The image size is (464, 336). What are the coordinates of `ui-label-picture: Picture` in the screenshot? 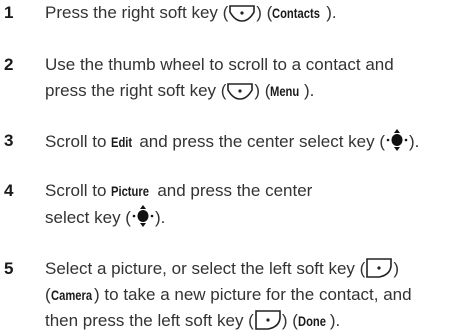 It's located at (130, 191).